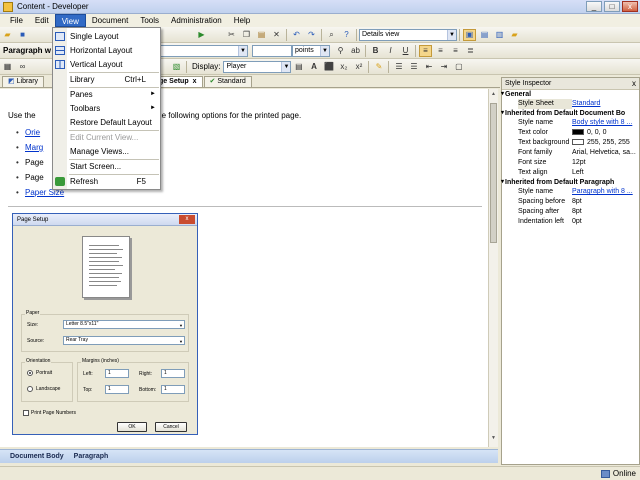  Describe the element at coordinates (30, 373) in the screenshot. I see `portrait-radio` at that location.